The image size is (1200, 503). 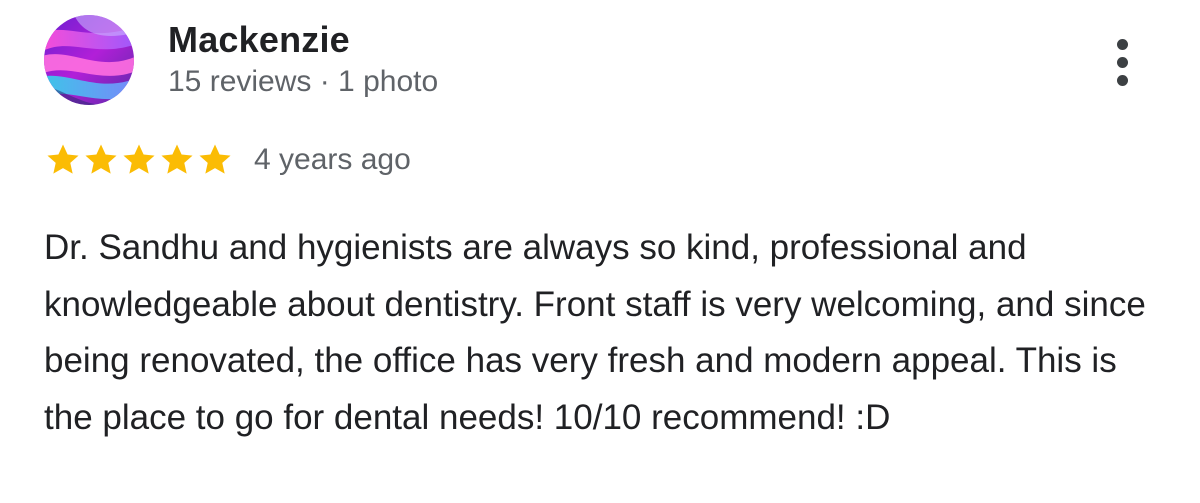 I want to click on rating-row: 4 years ago, so click(x=227, y=160).